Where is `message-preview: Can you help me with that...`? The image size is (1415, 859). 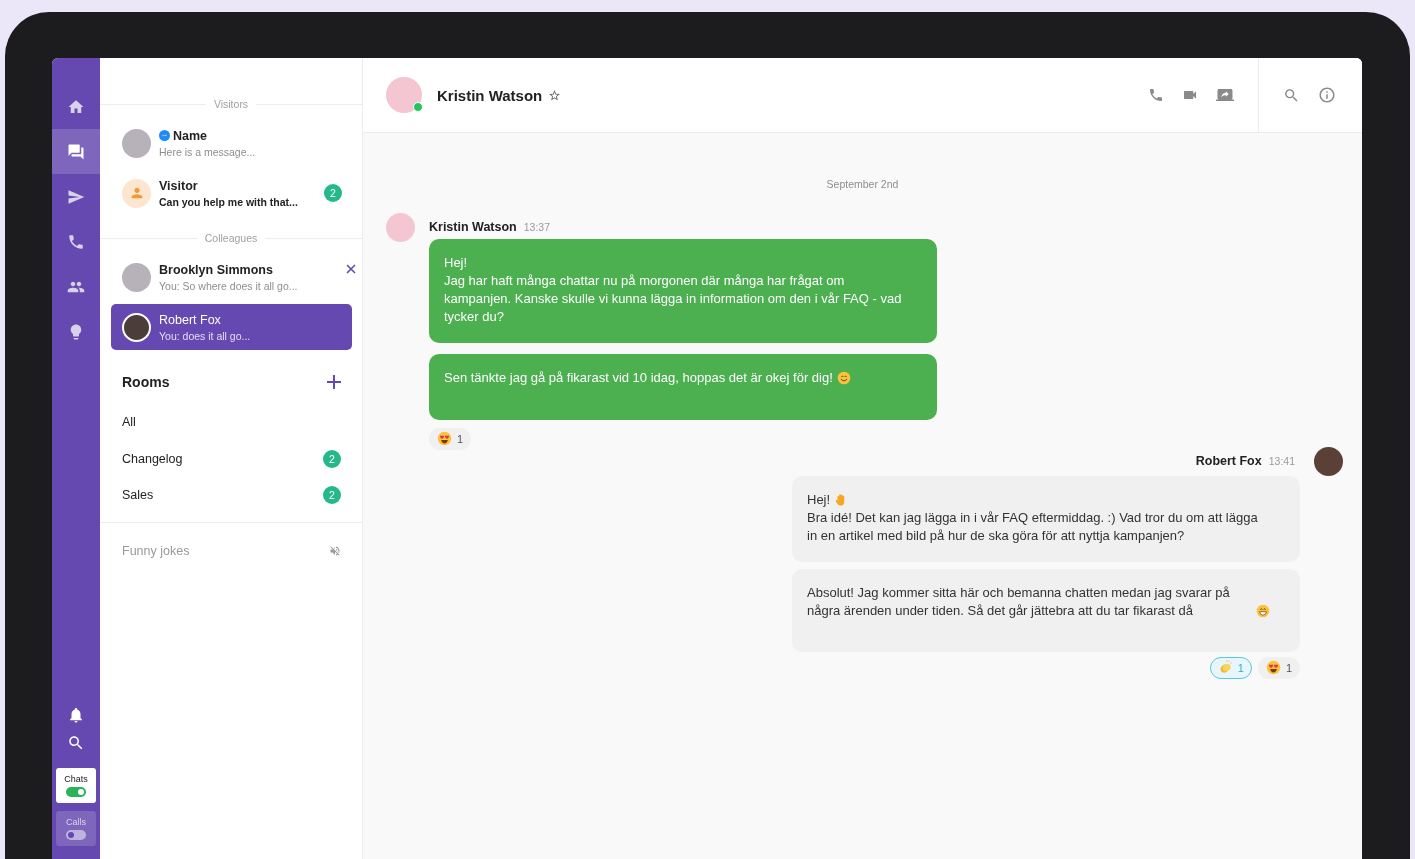
message-preview: Can you help me with that... is located at coordinates (229, 201).